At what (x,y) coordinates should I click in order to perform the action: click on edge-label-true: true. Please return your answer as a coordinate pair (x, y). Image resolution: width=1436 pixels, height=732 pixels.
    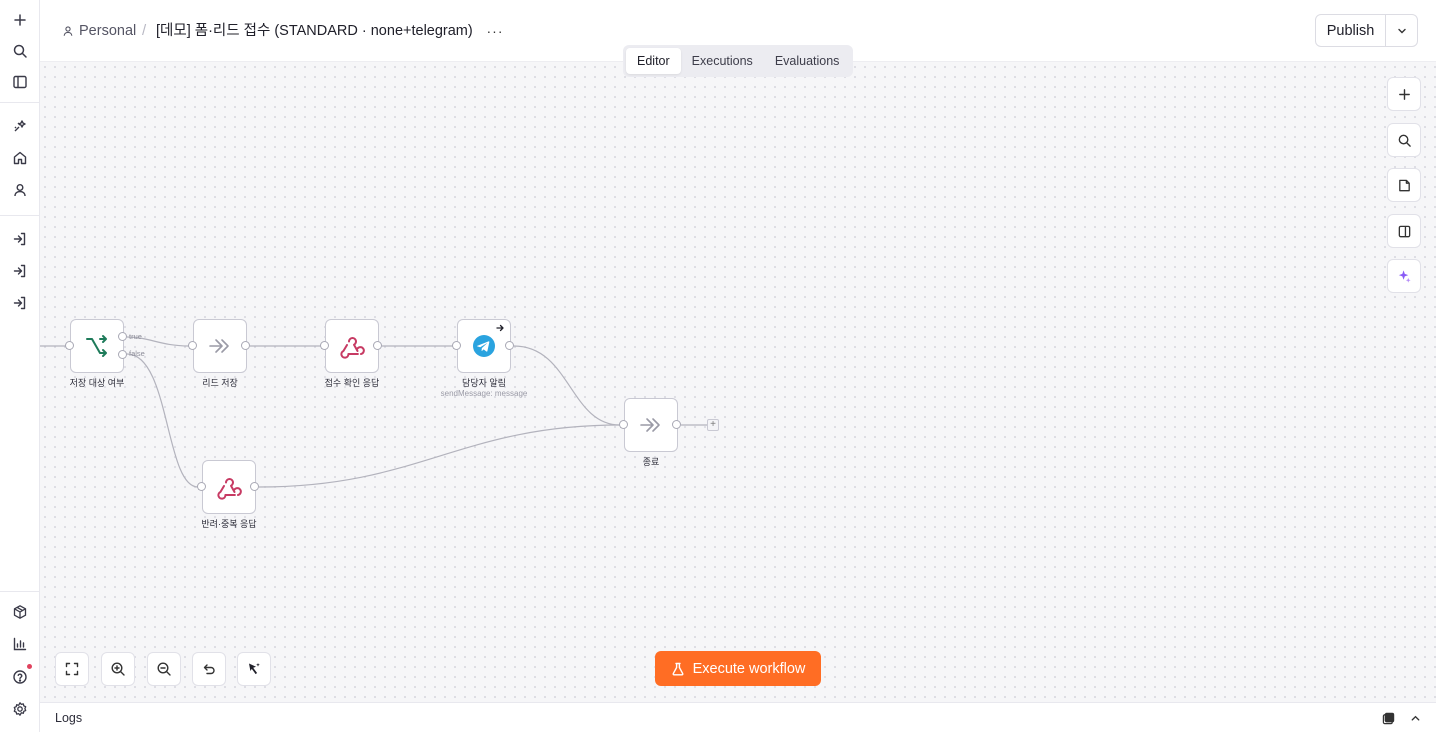
    Looking at the image, I should click on (135, 336).